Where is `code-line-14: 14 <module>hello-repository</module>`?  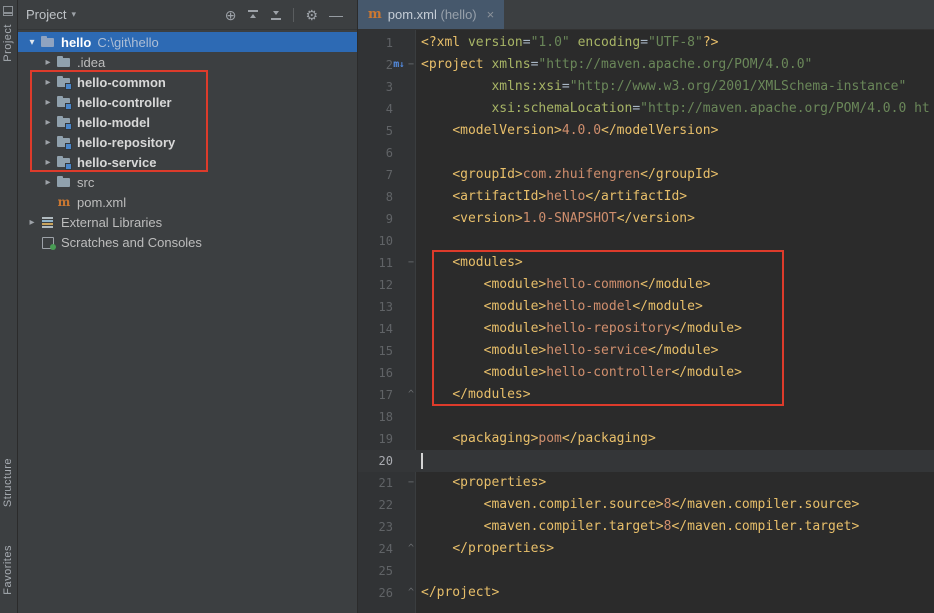 code-line-14: 14 <module>hello-repository</module> is located at coordinates (646, 329).